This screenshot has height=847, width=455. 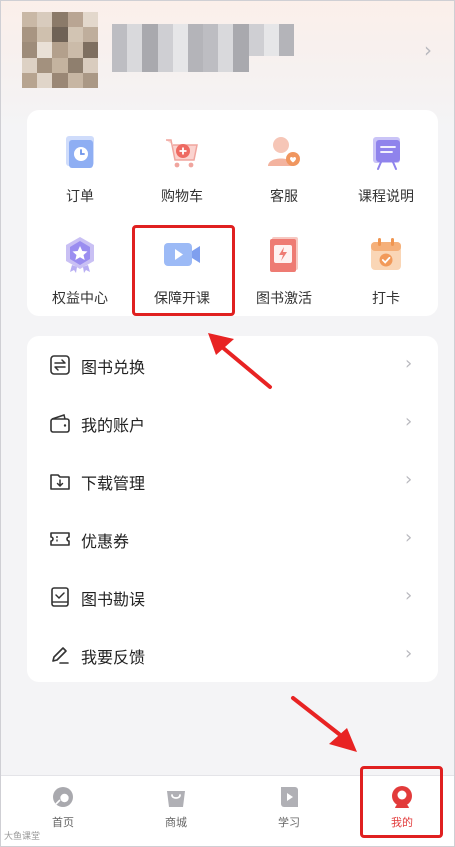 I want to click on tab-label: 商城, so click(x=176, y=822).